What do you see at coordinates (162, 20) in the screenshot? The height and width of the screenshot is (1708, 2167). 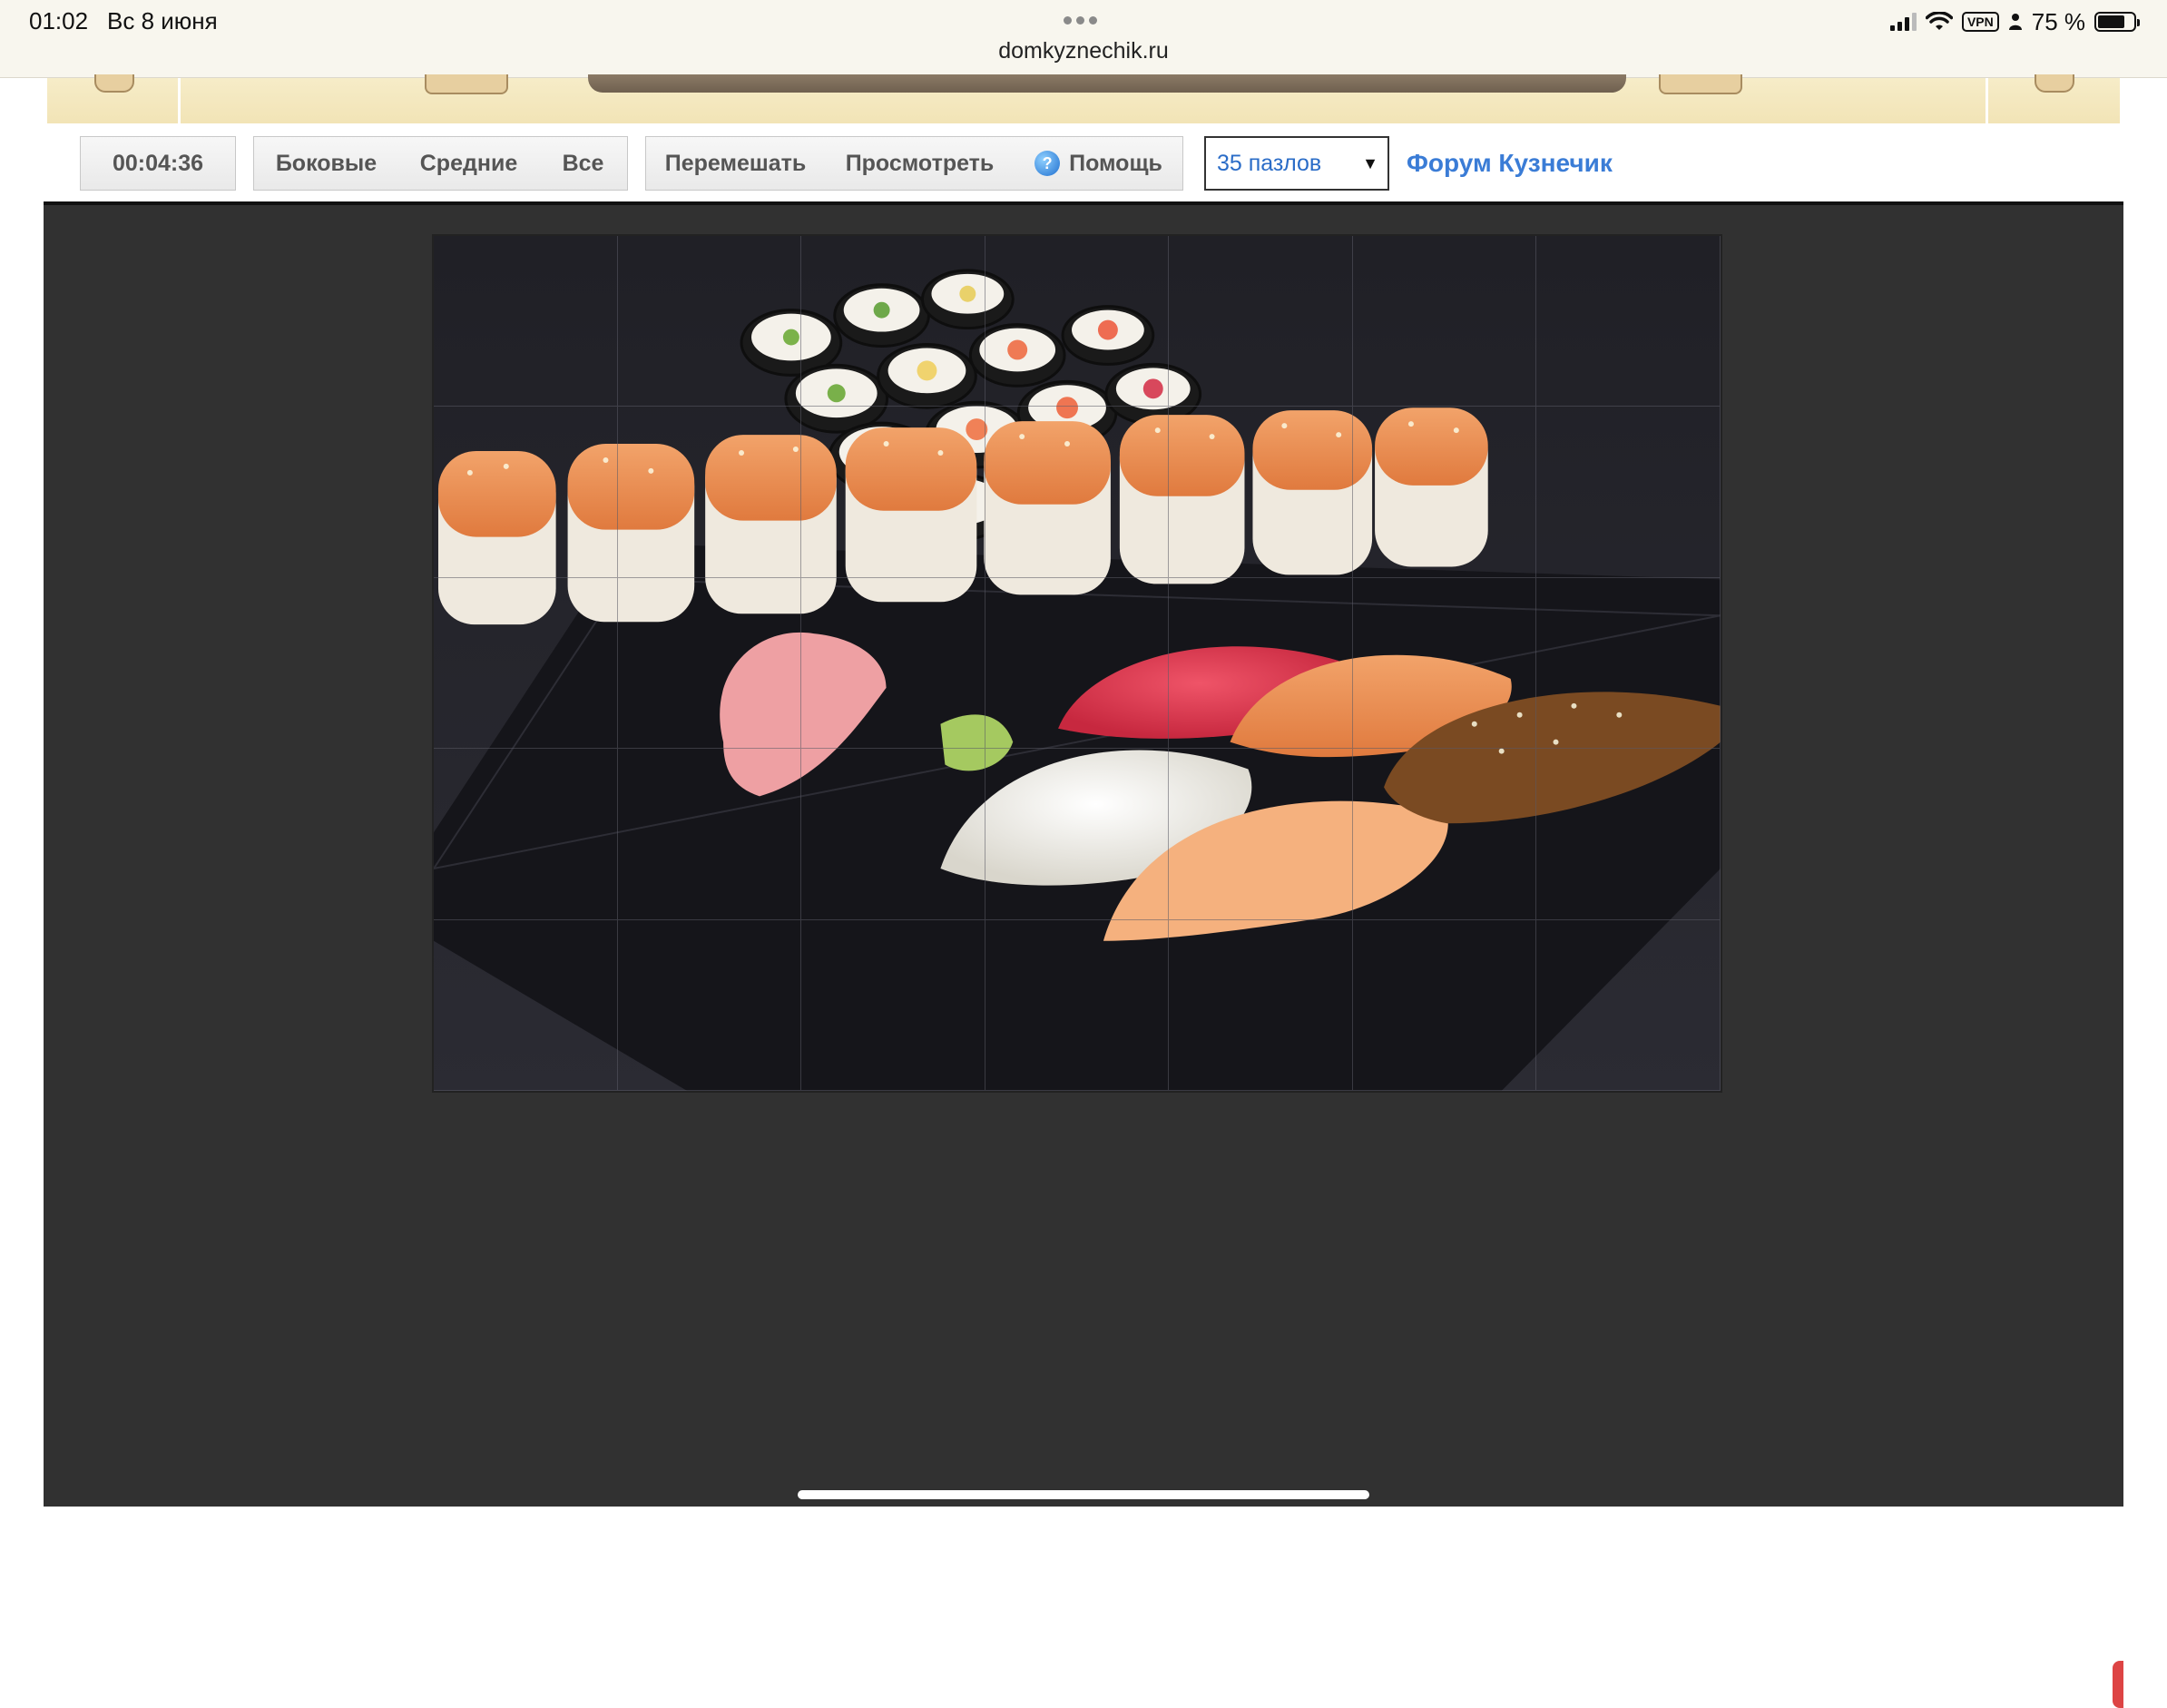 I see `status-date: Вс 8 июня` at bounding box center [162, 20].